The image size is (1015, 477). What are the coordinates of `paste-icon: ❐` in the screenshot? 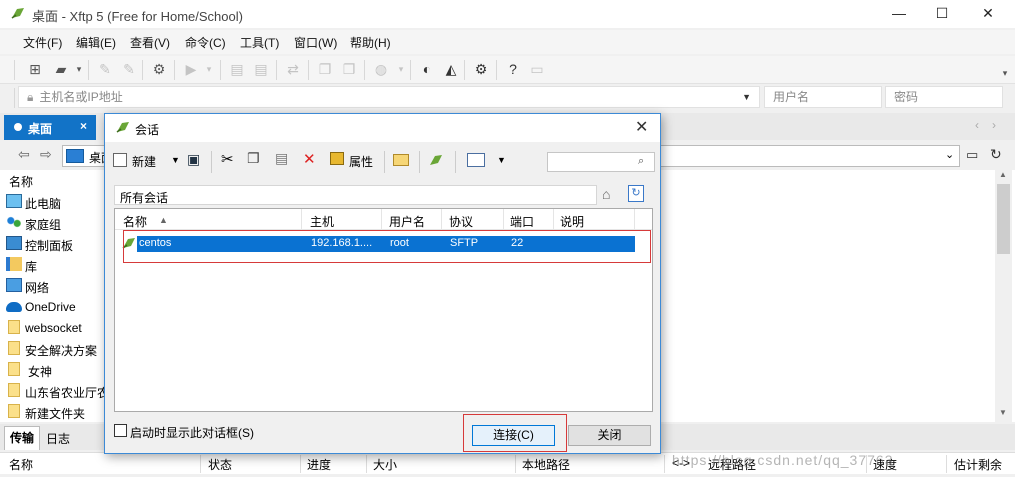 It's located at (349, 69).